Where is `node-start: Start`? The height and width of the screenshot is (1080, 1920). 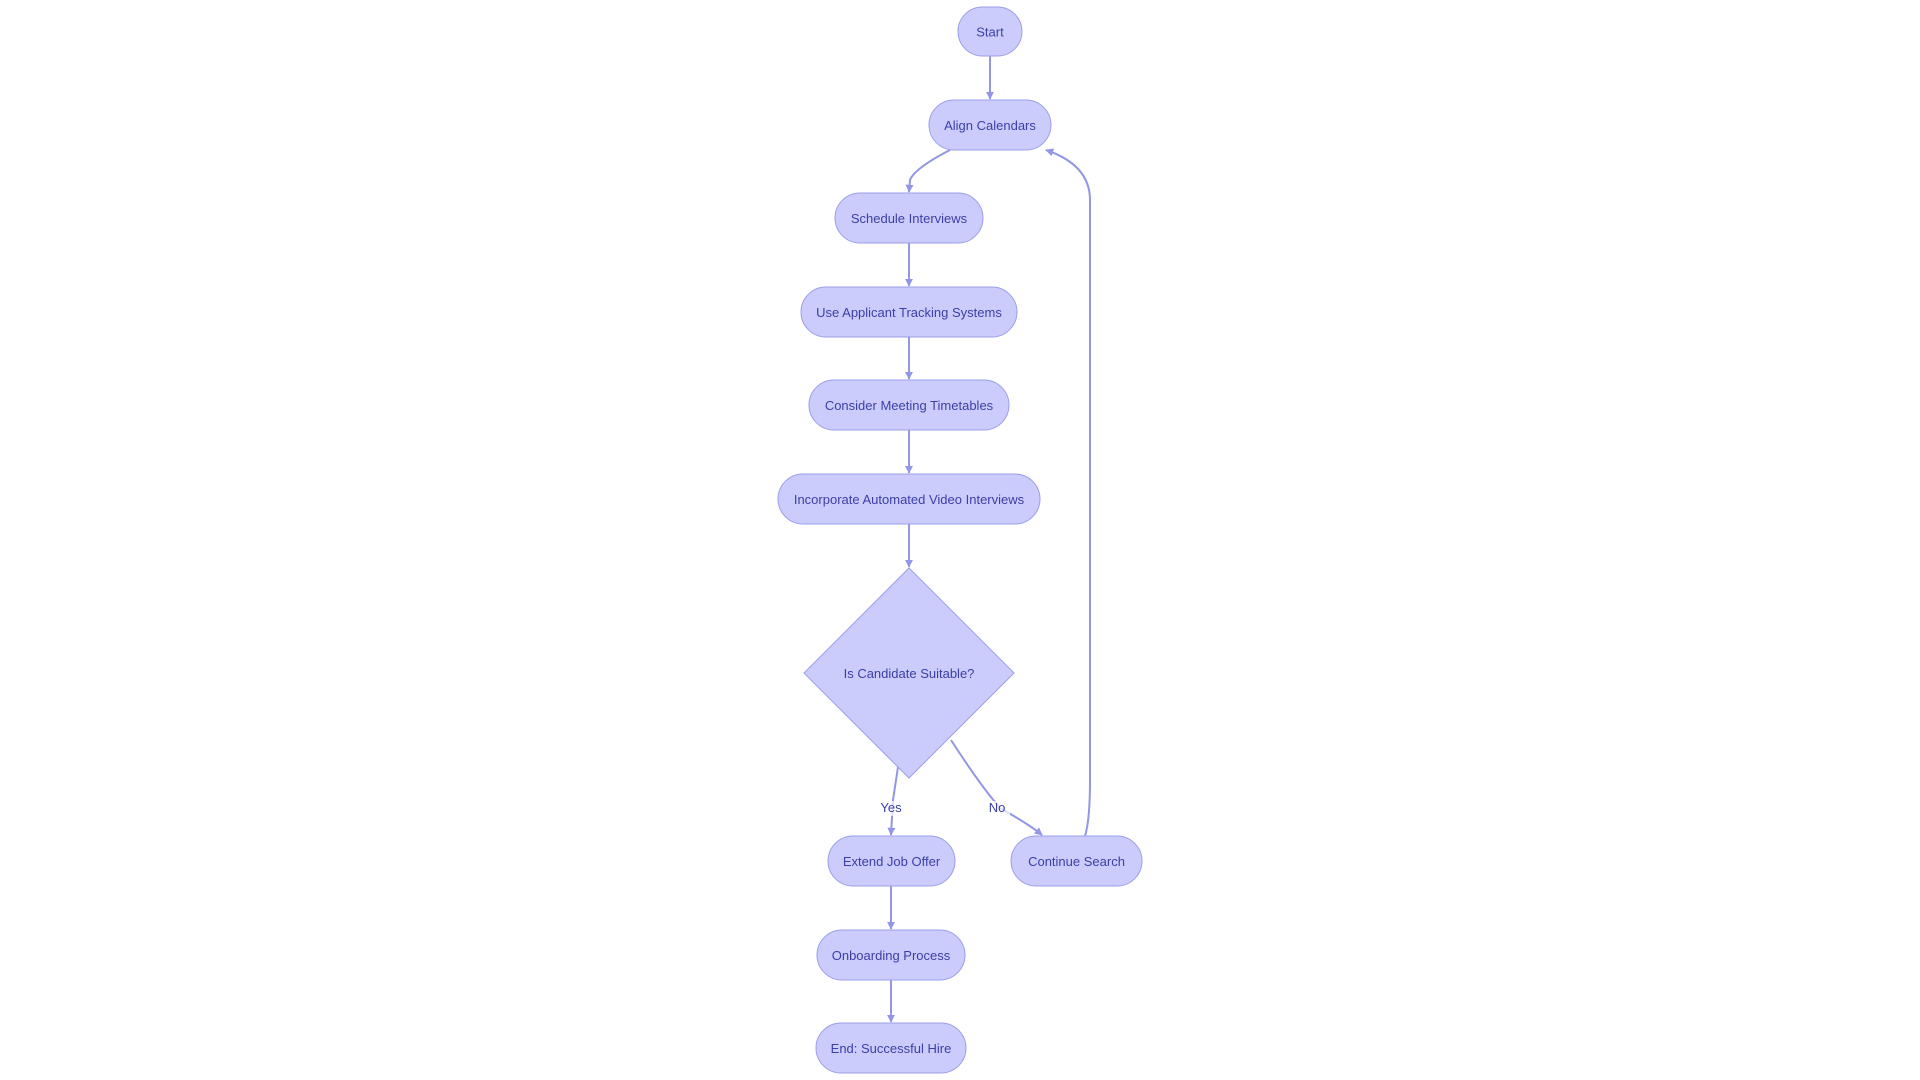
node-start: Start is located at coordinates (990, 31).